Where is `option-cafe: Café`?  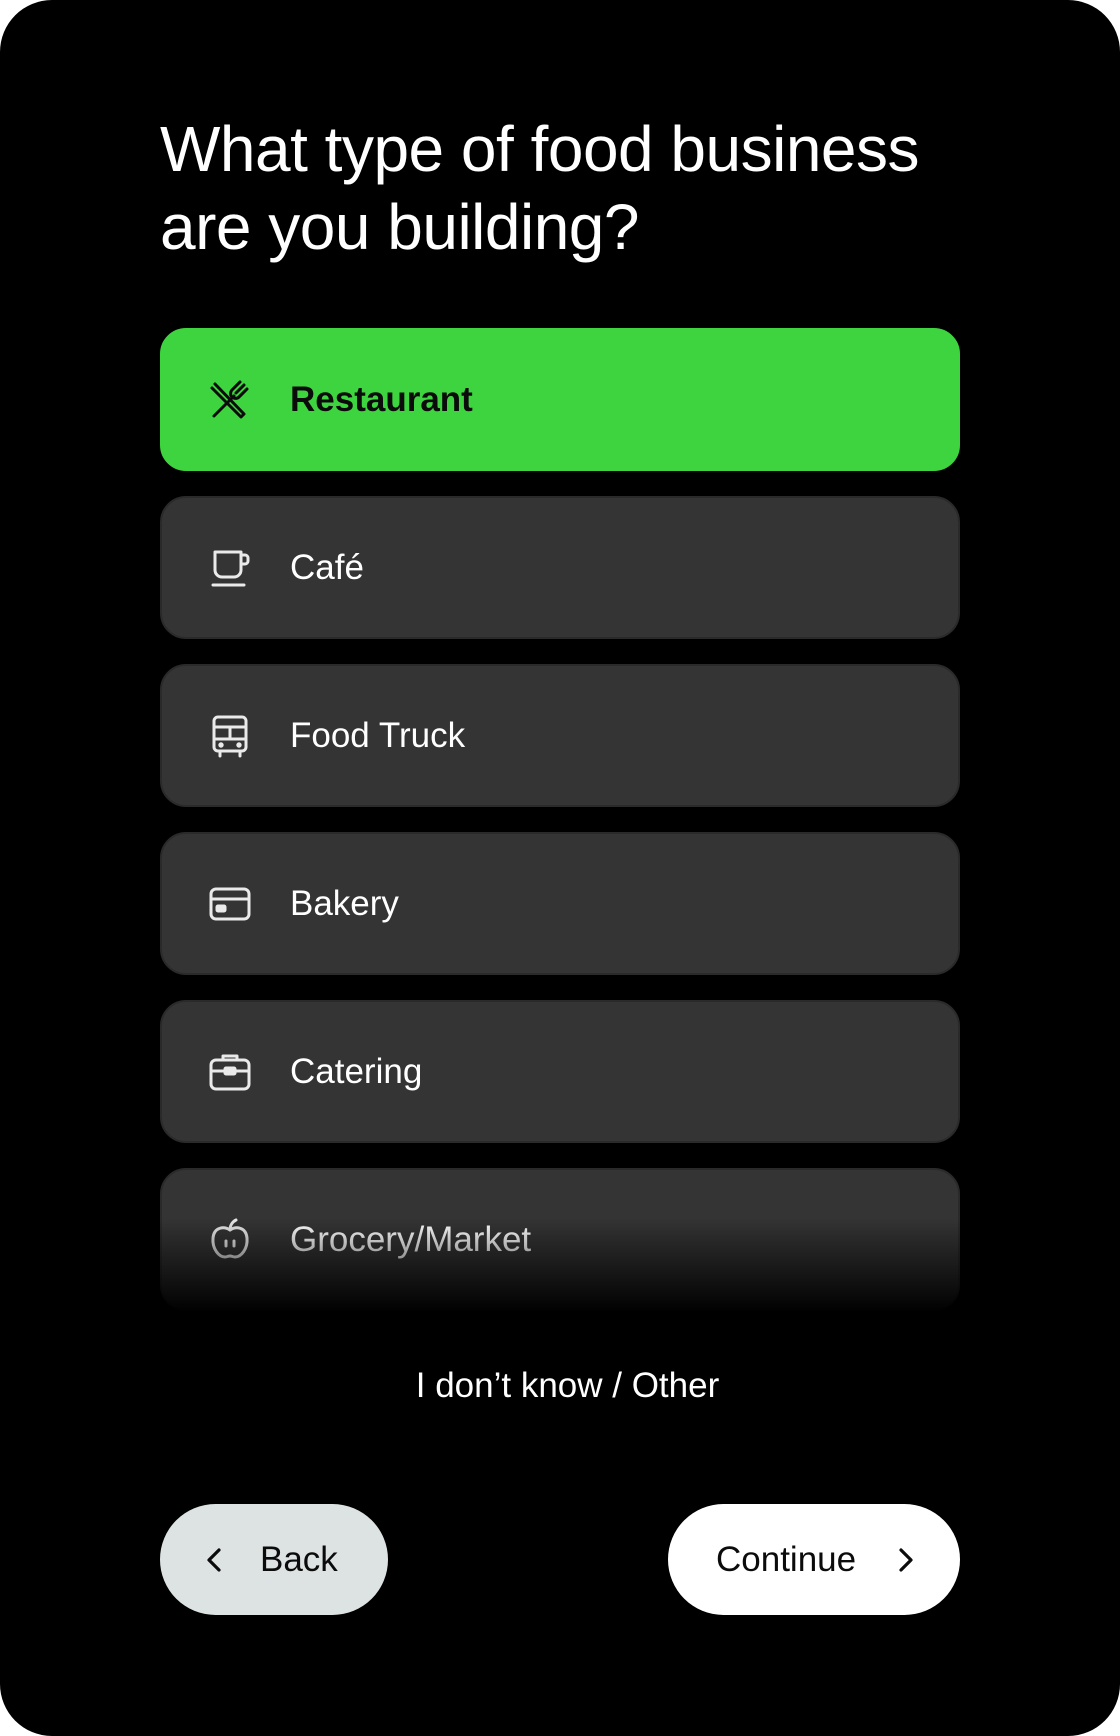 option-cafe: Café is located at coordinates (560, 567).